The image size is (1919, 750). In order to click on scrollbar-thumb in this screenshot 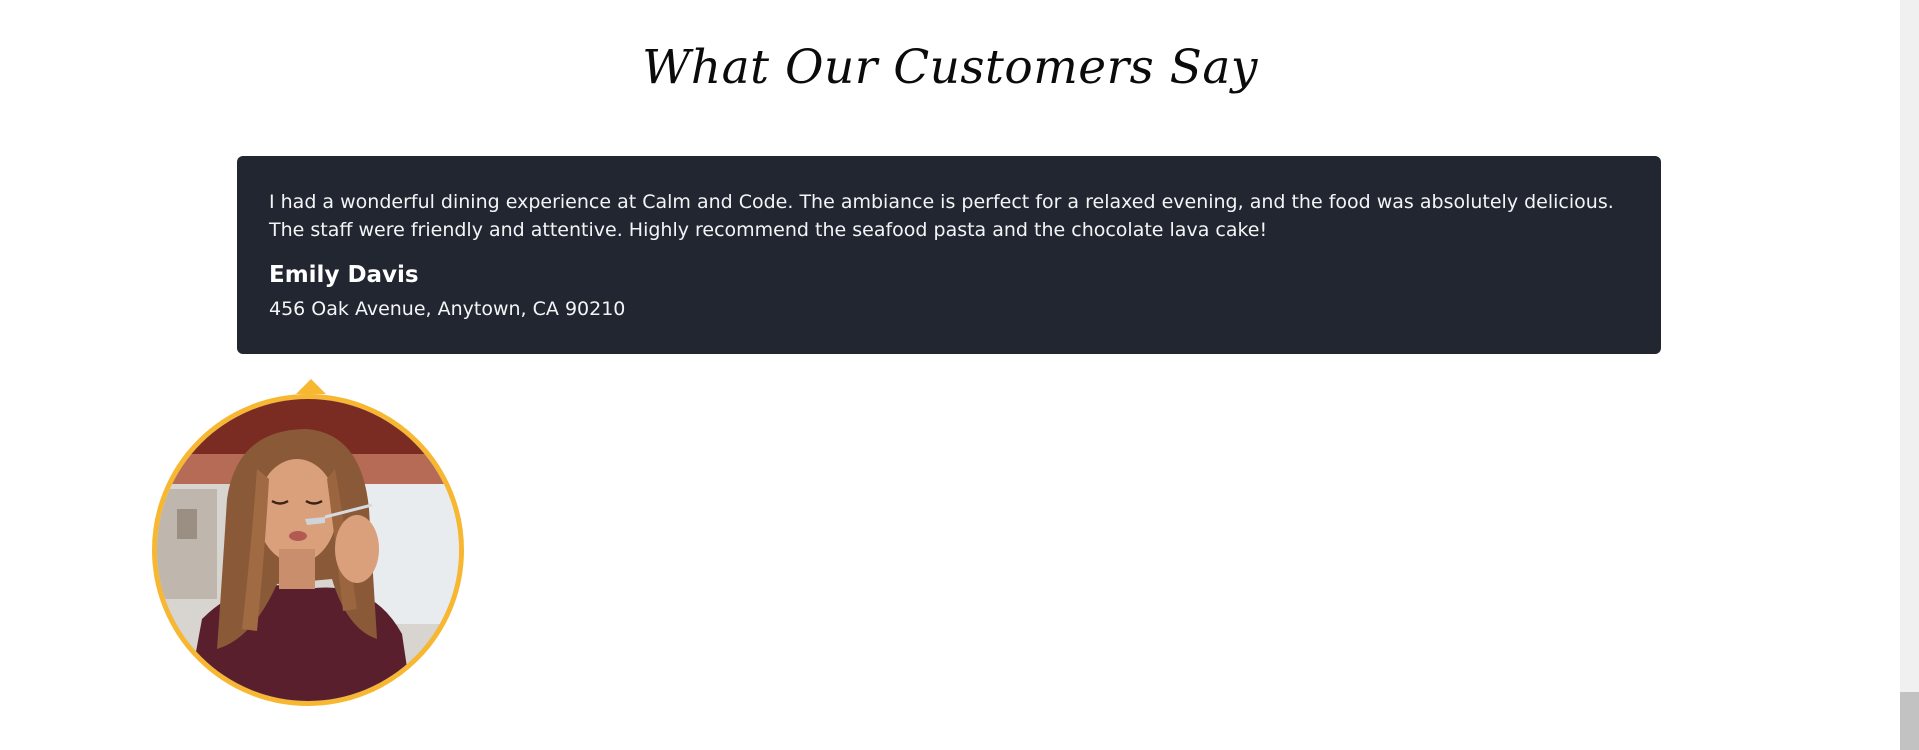, I will do `click(1909, 721)`.